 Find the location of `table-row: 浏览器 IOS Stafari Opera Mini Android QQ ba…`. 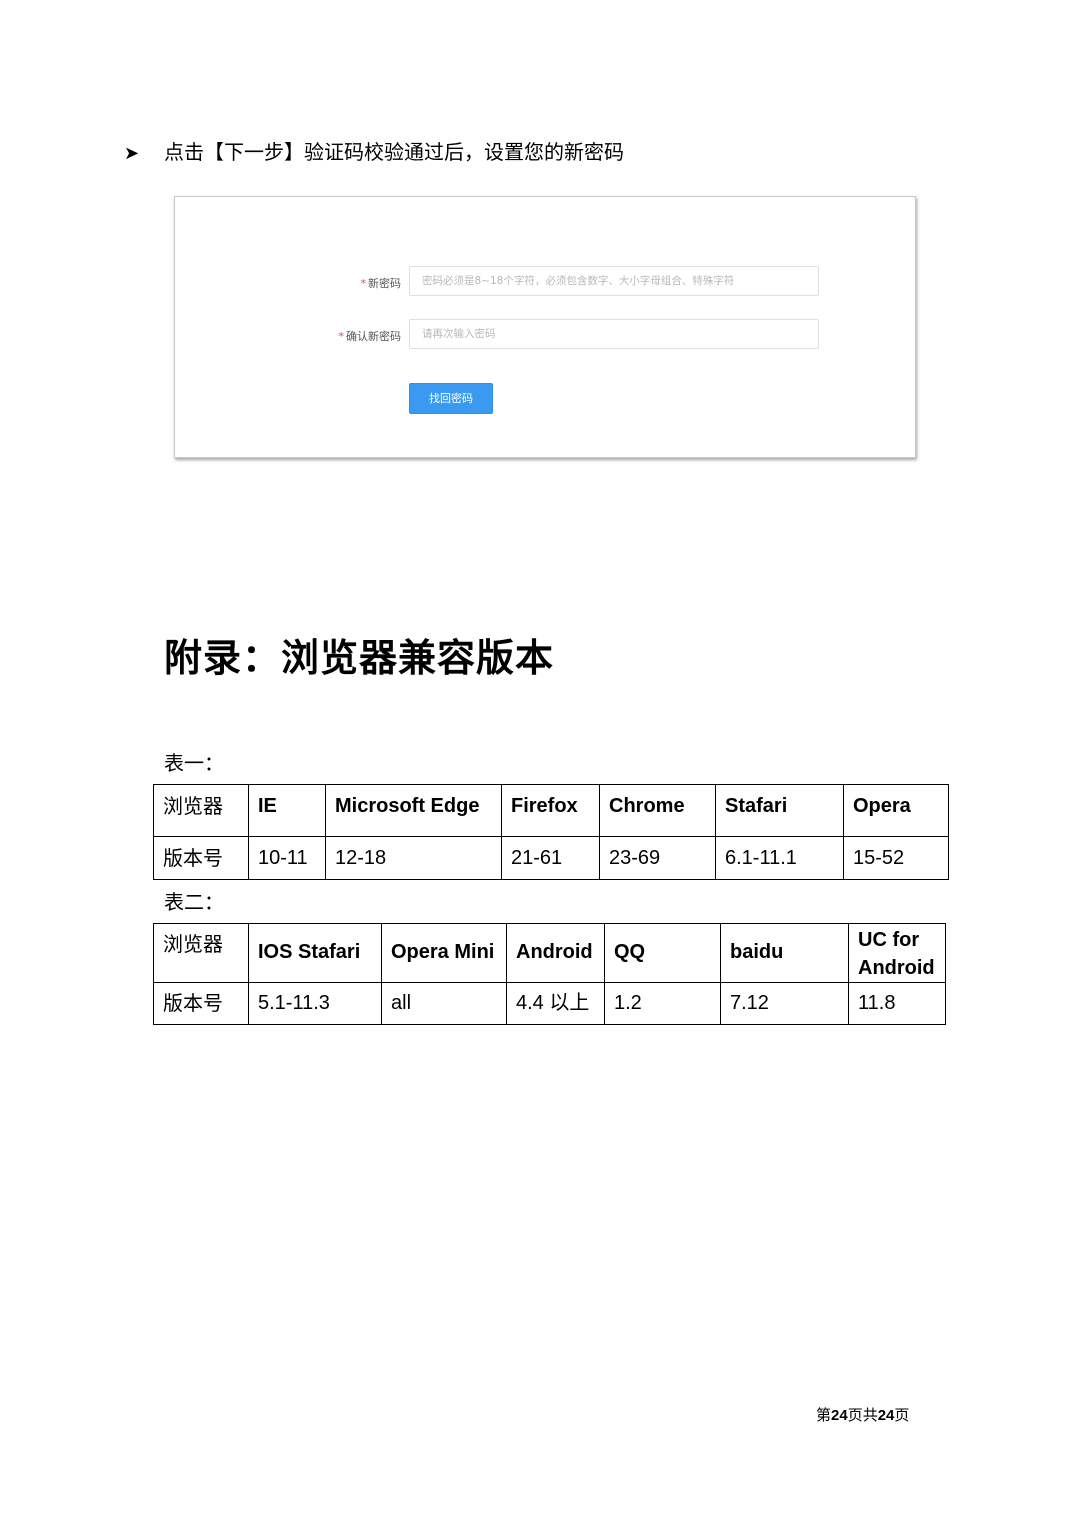

table-row: 浏览器 IOS Stafari Opera Mini Android QQ ba… is located at coordinates (549, 953).